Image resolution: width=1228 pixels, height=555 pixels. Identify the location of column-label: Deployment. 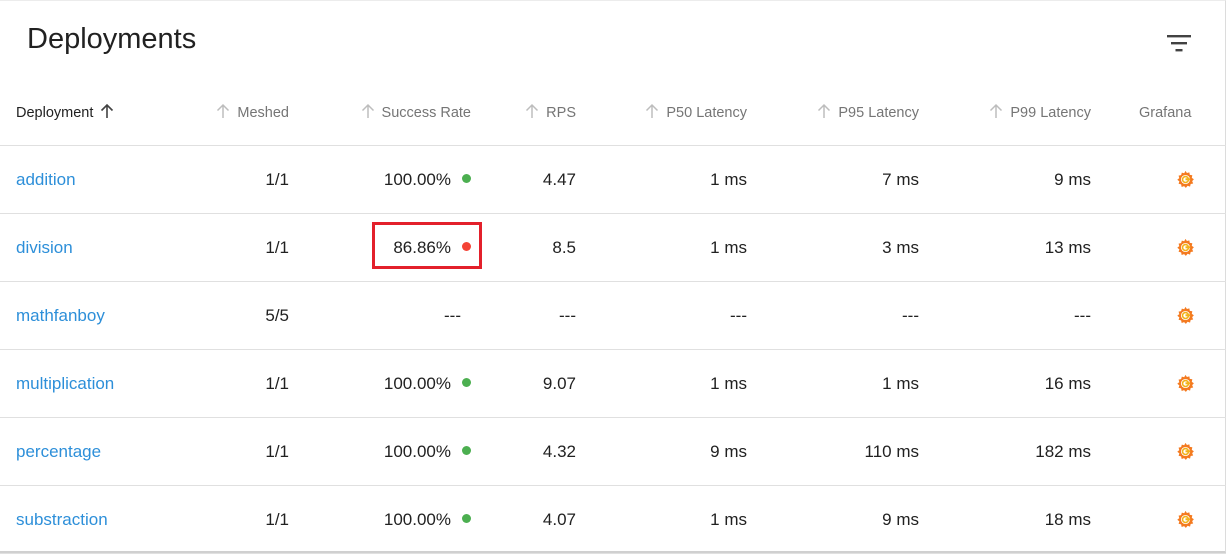
(55, 113).